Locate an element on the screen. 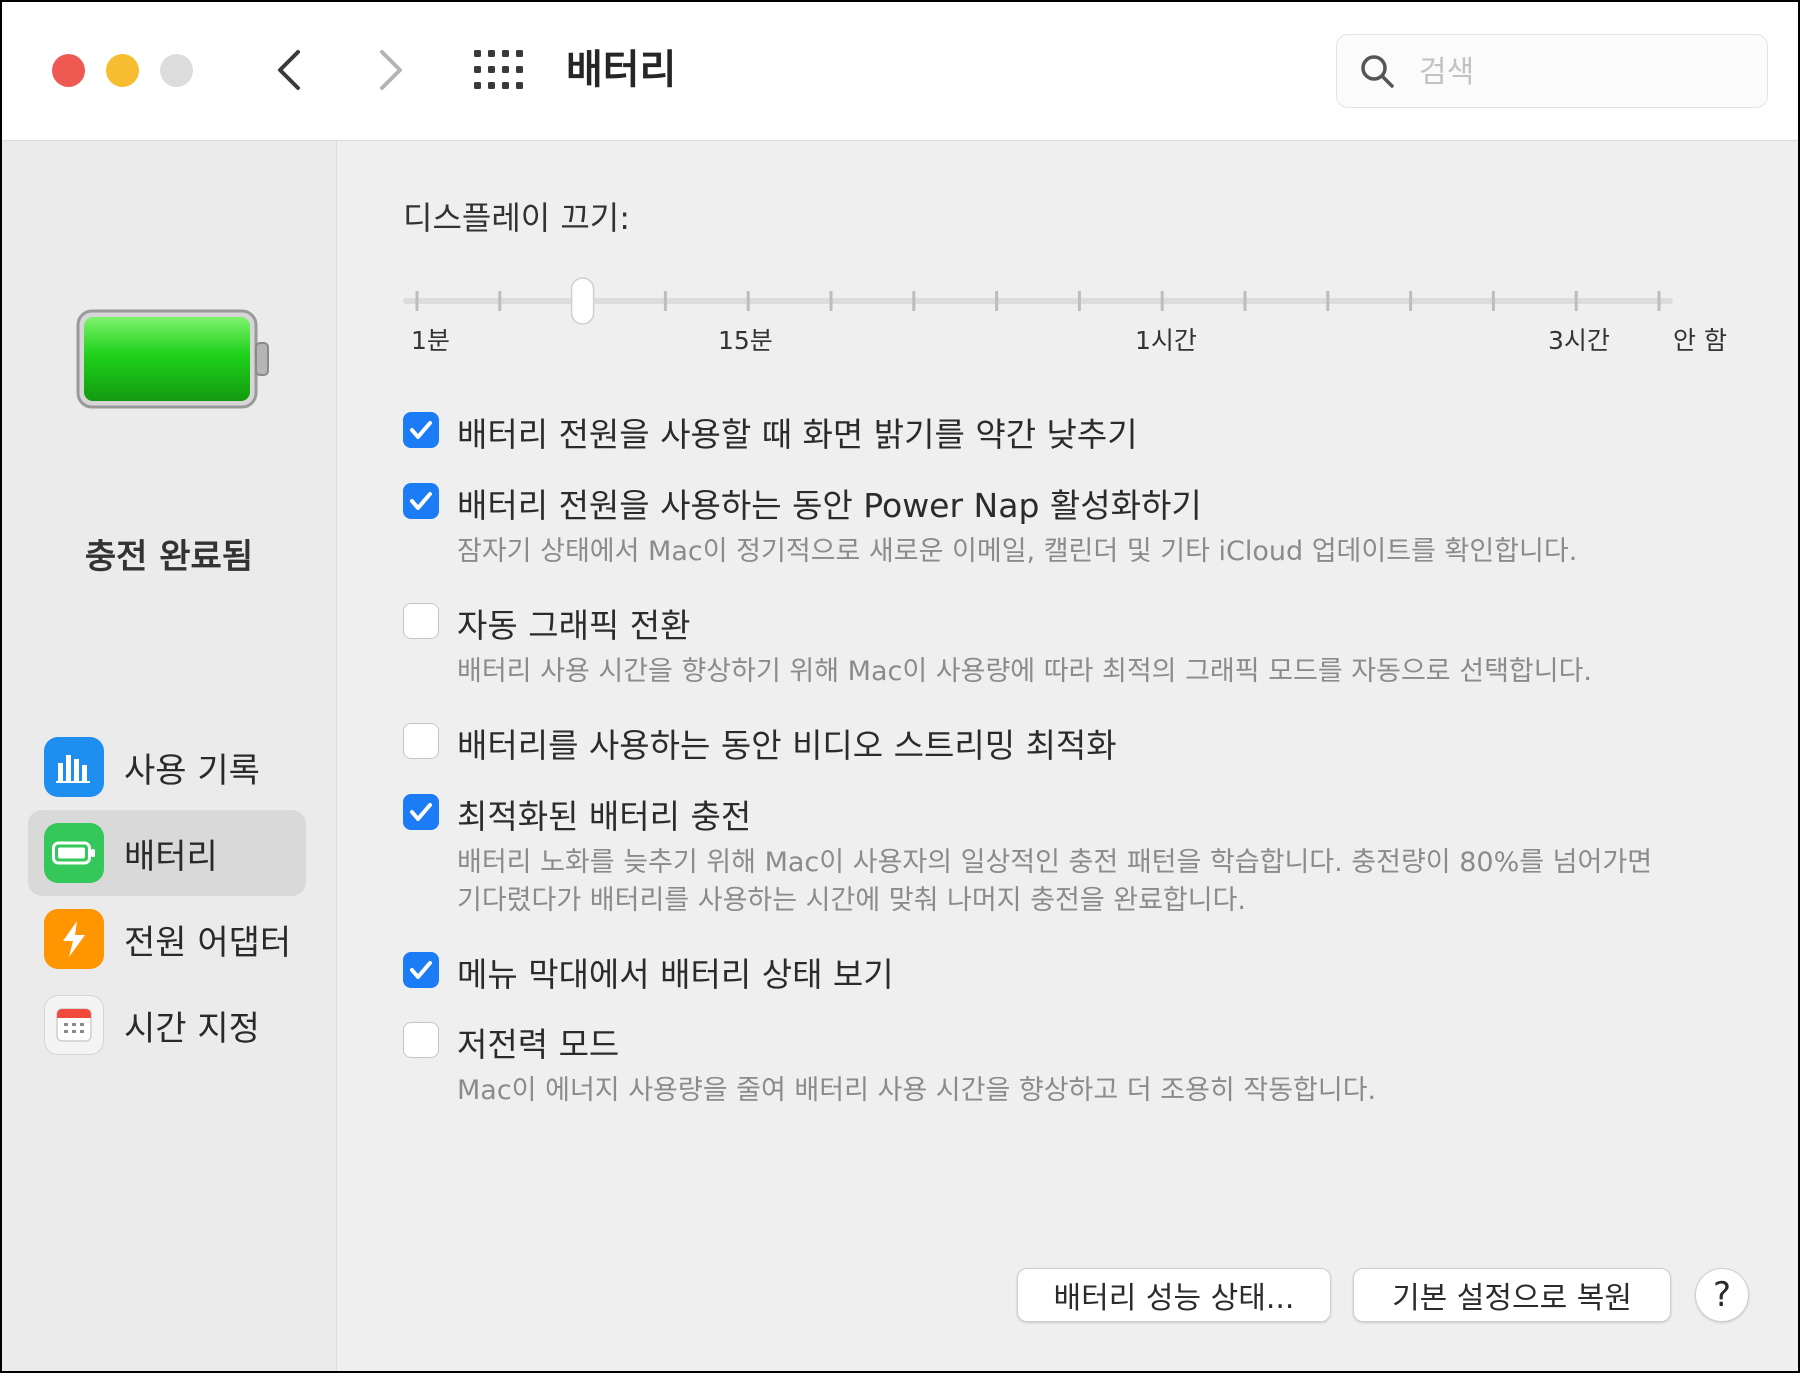  tick-label: 15분 is located at coordinates (745, 340).